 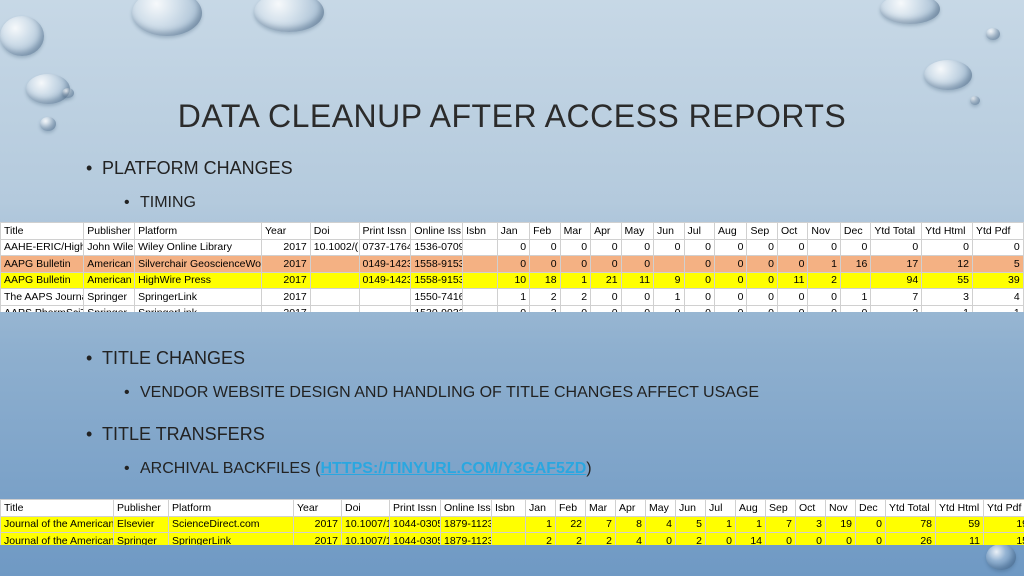 What do you see at coordinates (454, 468) in the screenshot?
I see `archival-backfiles-link: HTTPS://TINYURL.COM/Y3GAF5ZD` at bounding box center [454, 468].